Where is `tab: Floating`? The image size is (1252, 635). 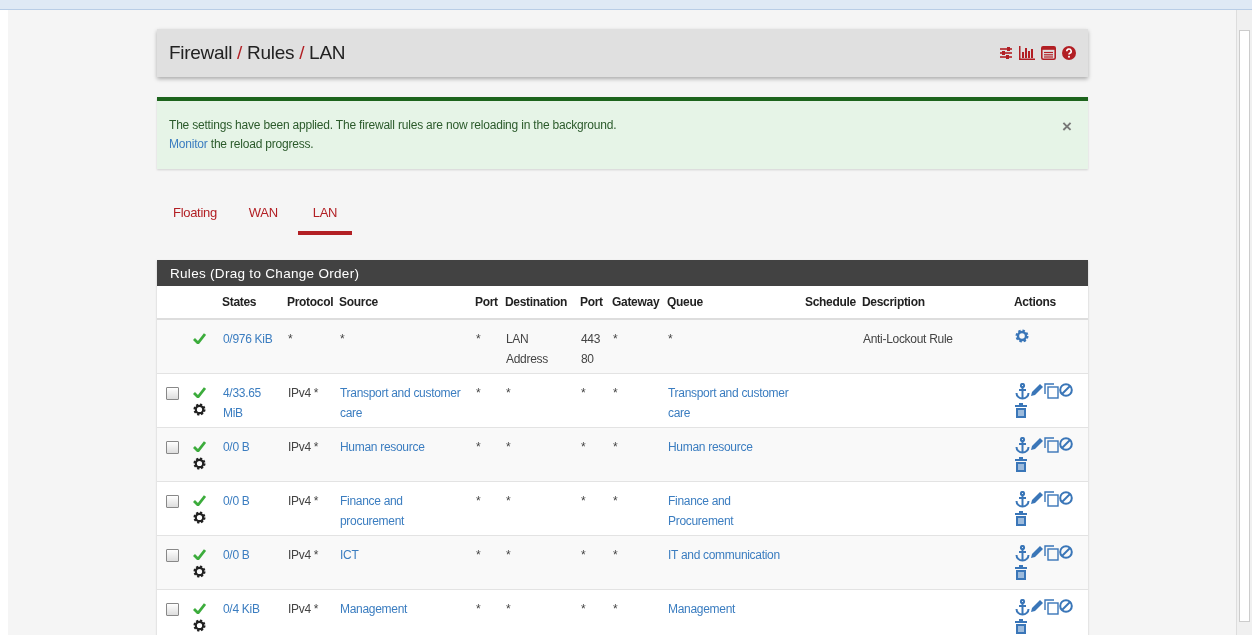
tab: Floating is located at coordinates (195, 214).